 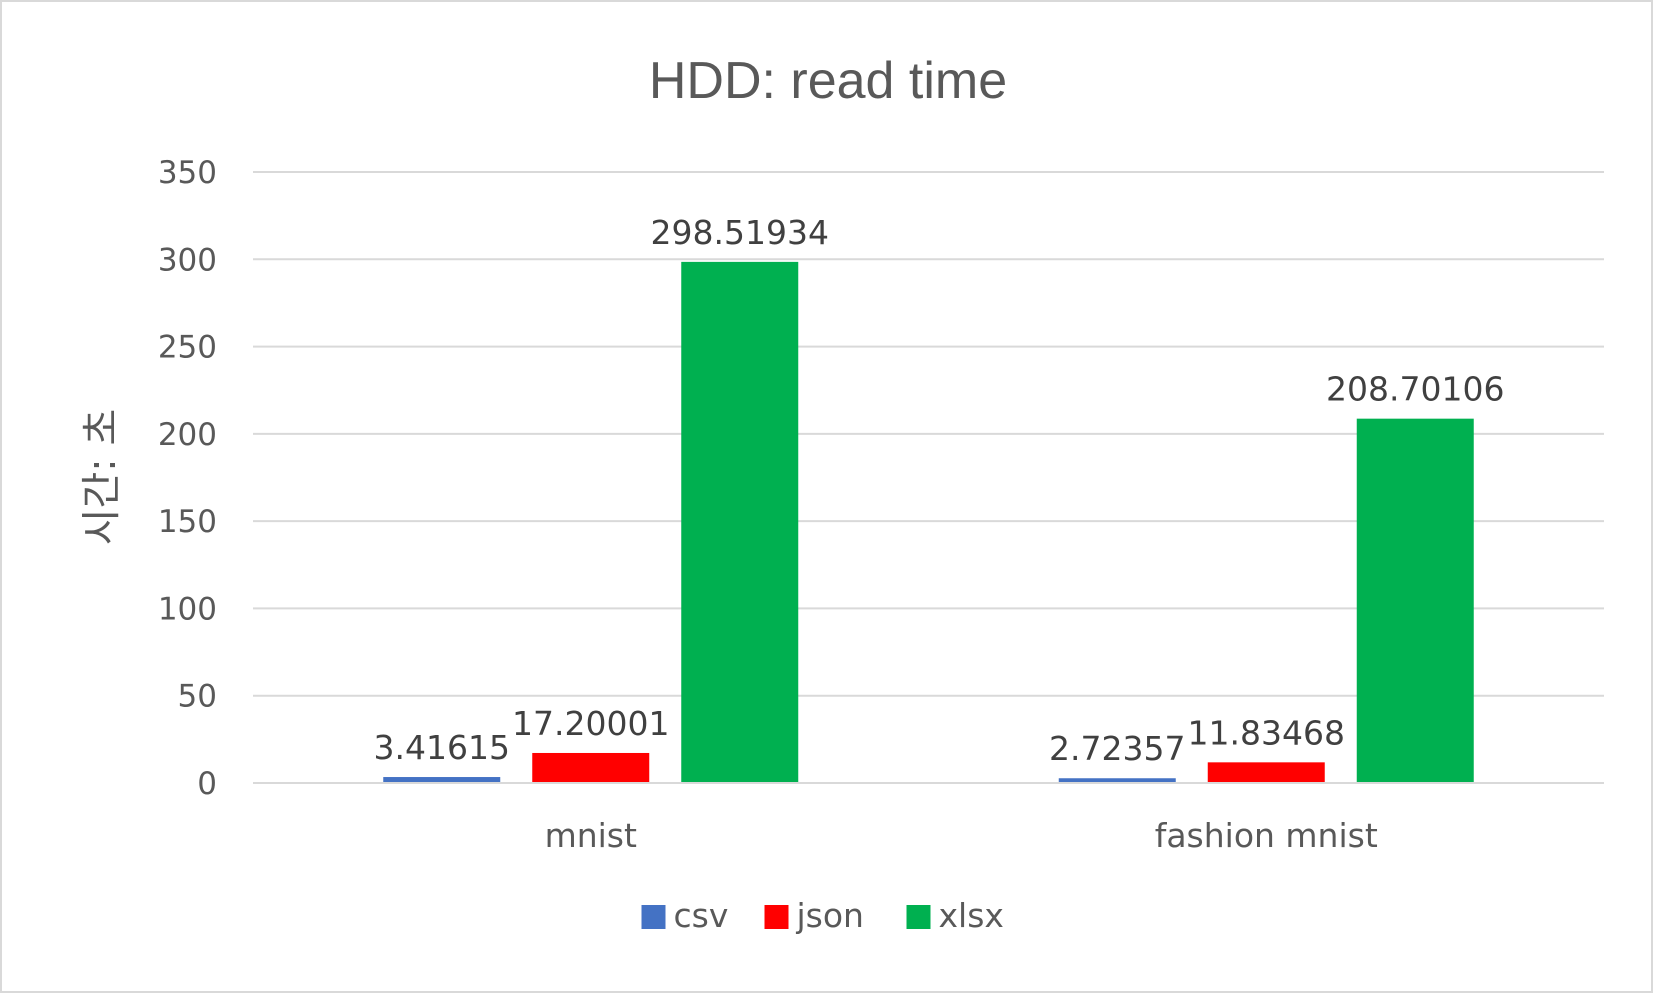 What do you see at coordinates (187, 260) in the screenshot?
I see `y-tick-label: 300` at bounding box center [187, 260].